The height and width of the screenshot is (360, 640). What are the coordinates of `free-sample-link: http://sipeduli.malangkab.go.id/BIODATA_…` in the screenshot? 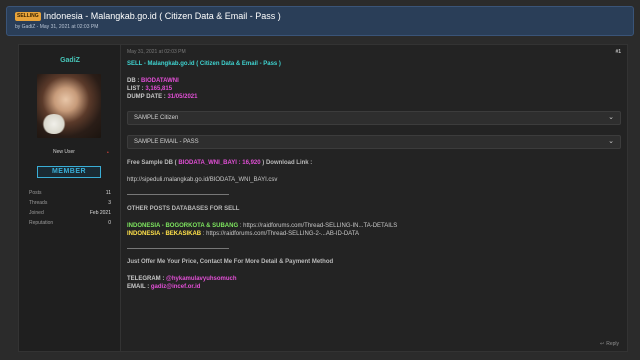 It's located at (374, 180).